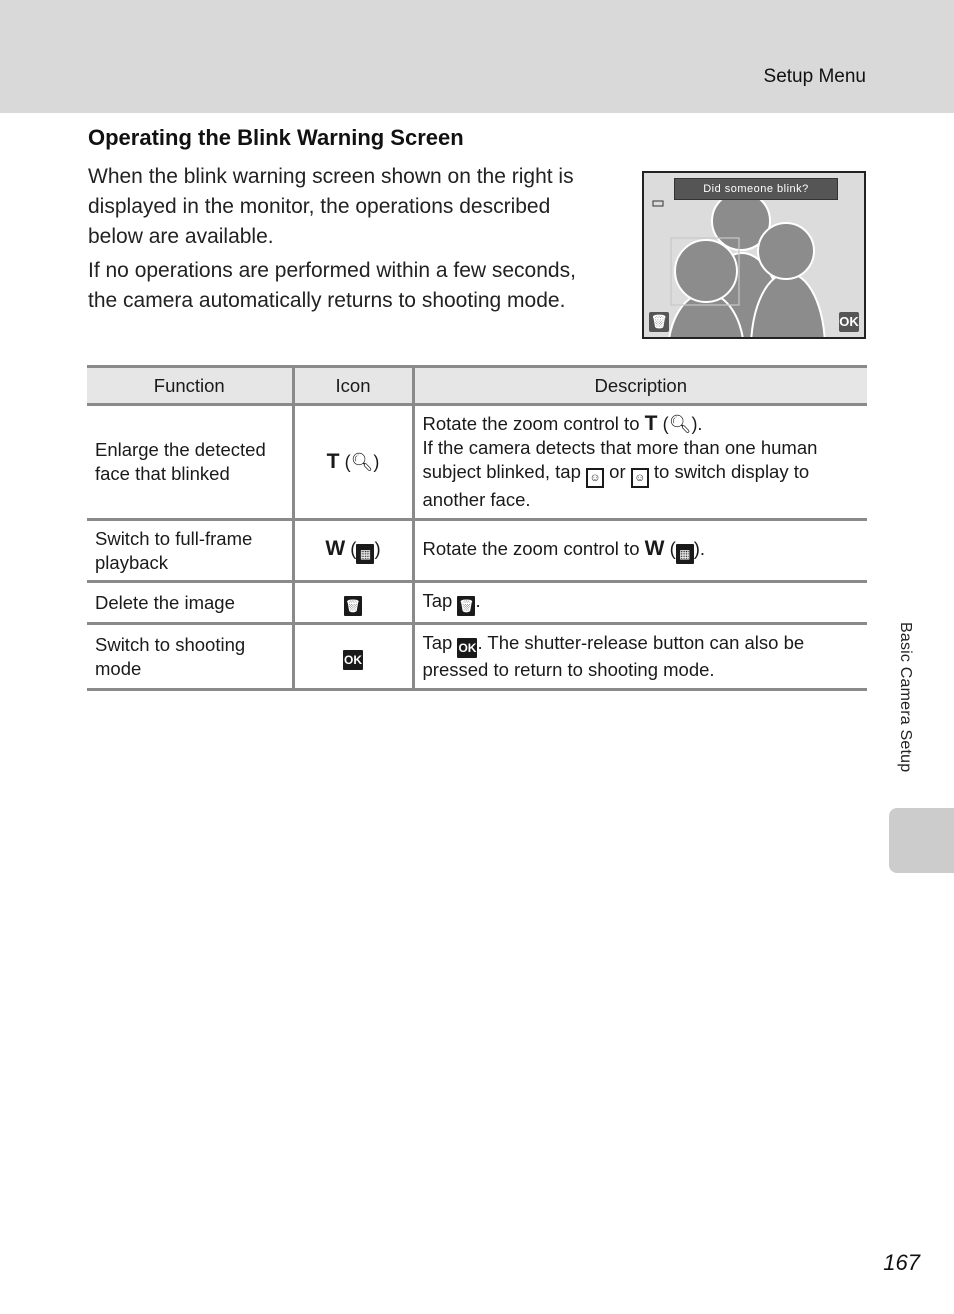  Describe the element at coordinates (190, 657) in the screenshot. I see `function-cell: Switch to shooting mode` at that location.